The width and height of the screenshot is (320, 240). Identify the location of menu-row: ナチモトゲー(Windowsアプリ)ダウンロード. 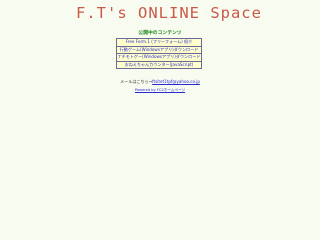
(159, 57).